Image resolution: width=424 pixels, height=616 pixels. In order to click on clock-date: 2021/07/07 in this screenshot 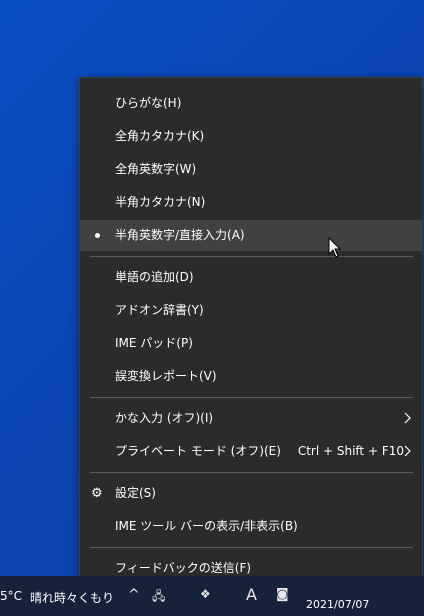, I will do `click(337, 604)`.